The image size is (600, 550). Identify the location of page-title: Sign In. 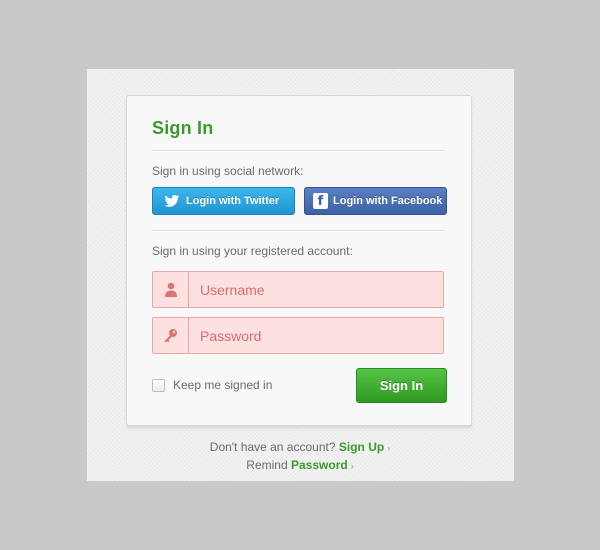
(183, 128).